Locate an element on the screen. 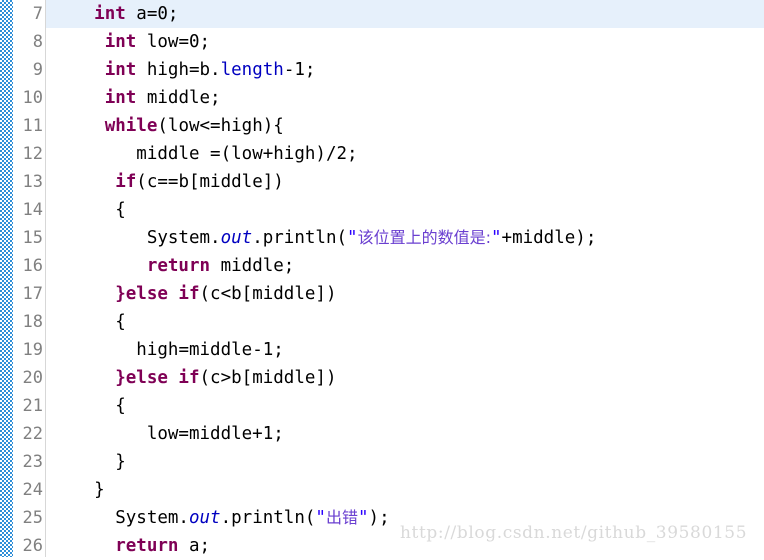  token-pln: (c<b[middle]) is located at coordinates (268, 294).